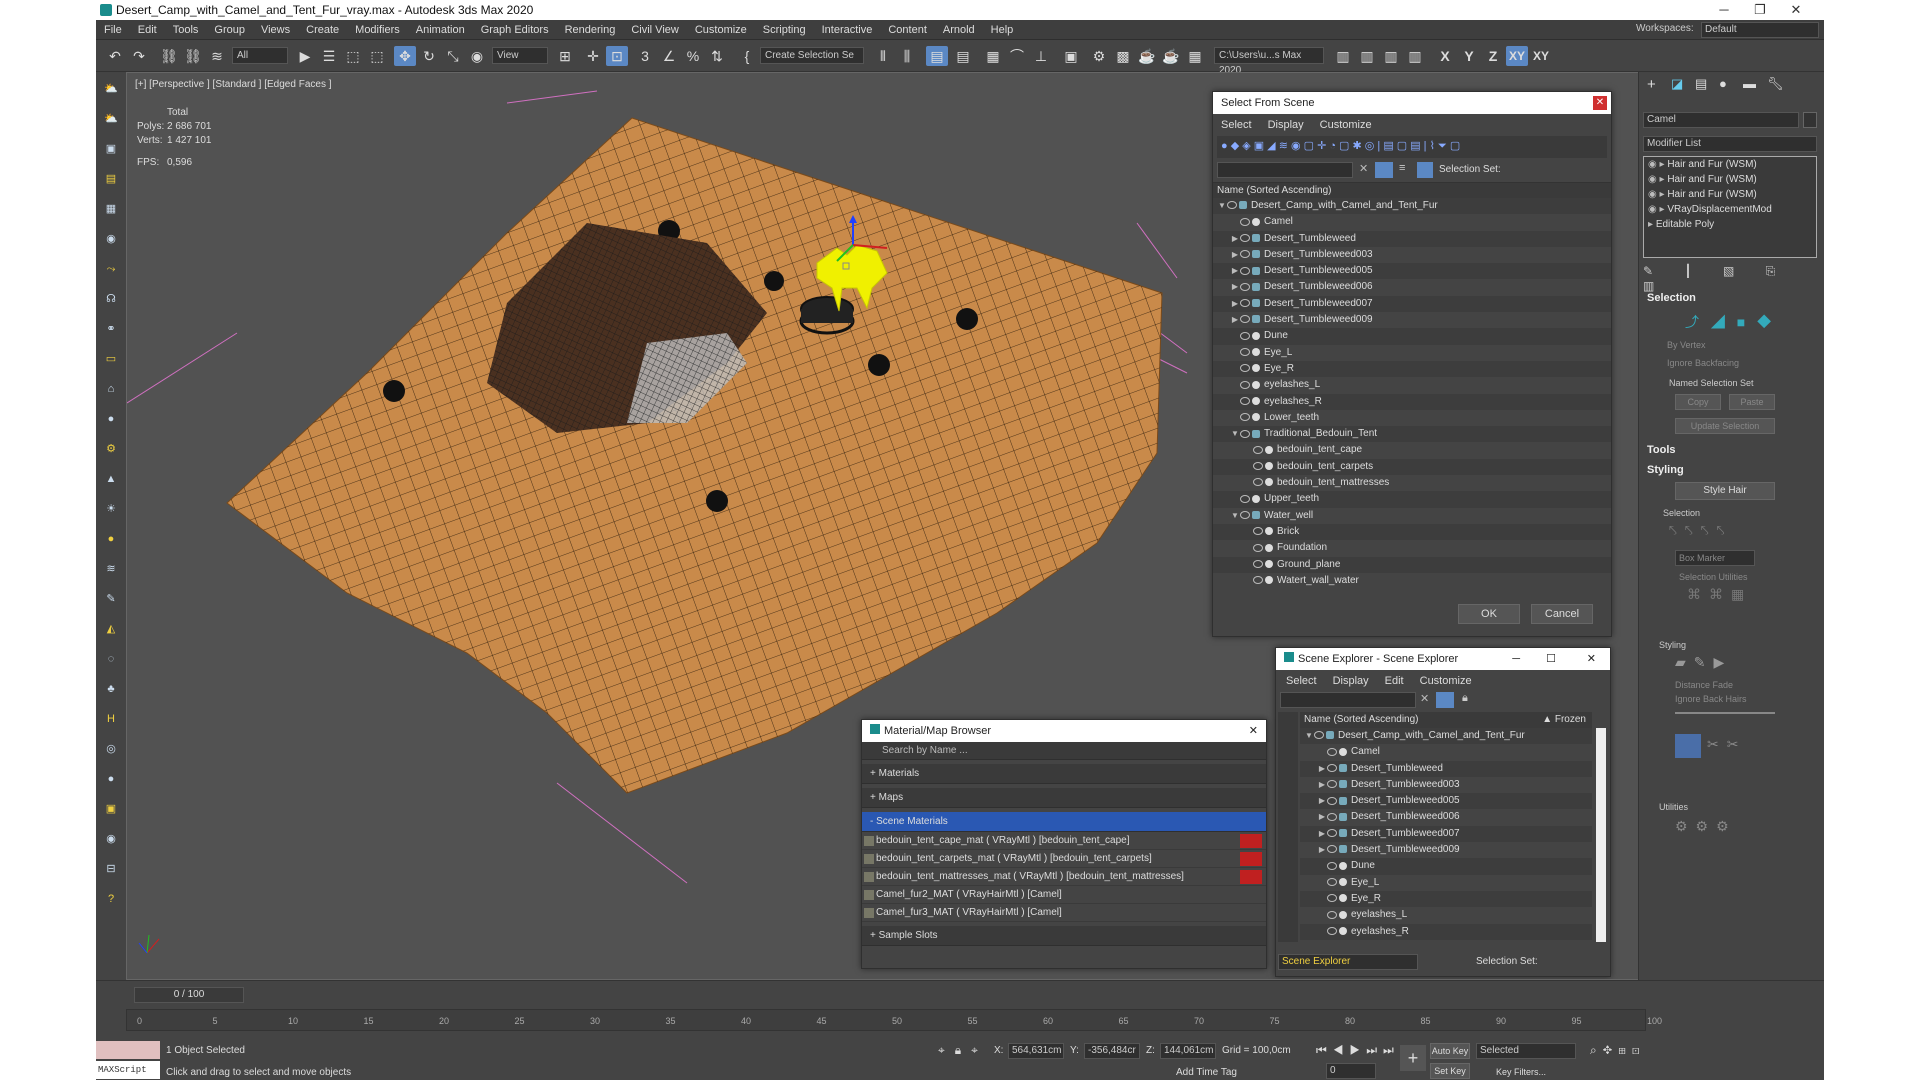  Describe the element at coordinates (1725, 713) in the screenshot. I see `brush-size-slider` at that location.